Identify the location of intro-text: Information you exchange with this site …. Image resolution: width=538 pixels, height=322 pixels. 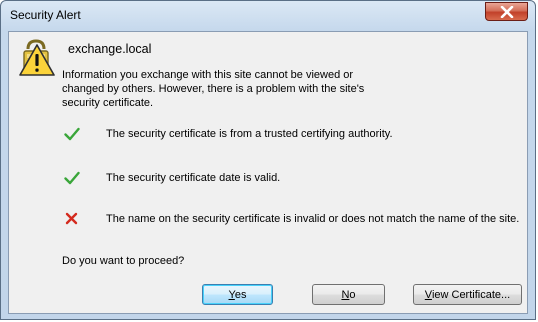
(213, 89).